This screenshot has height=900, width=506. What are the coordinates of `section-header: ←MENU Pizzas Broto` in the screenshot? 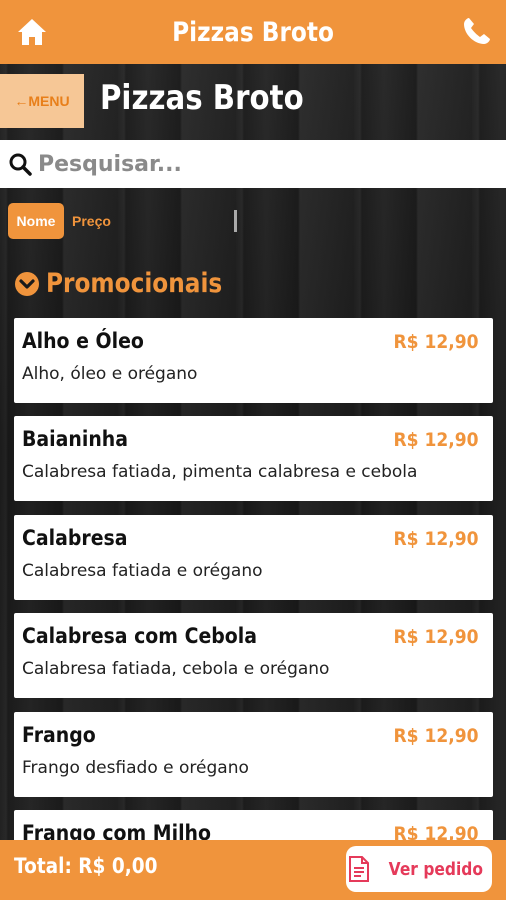 It's located at (253, 101).